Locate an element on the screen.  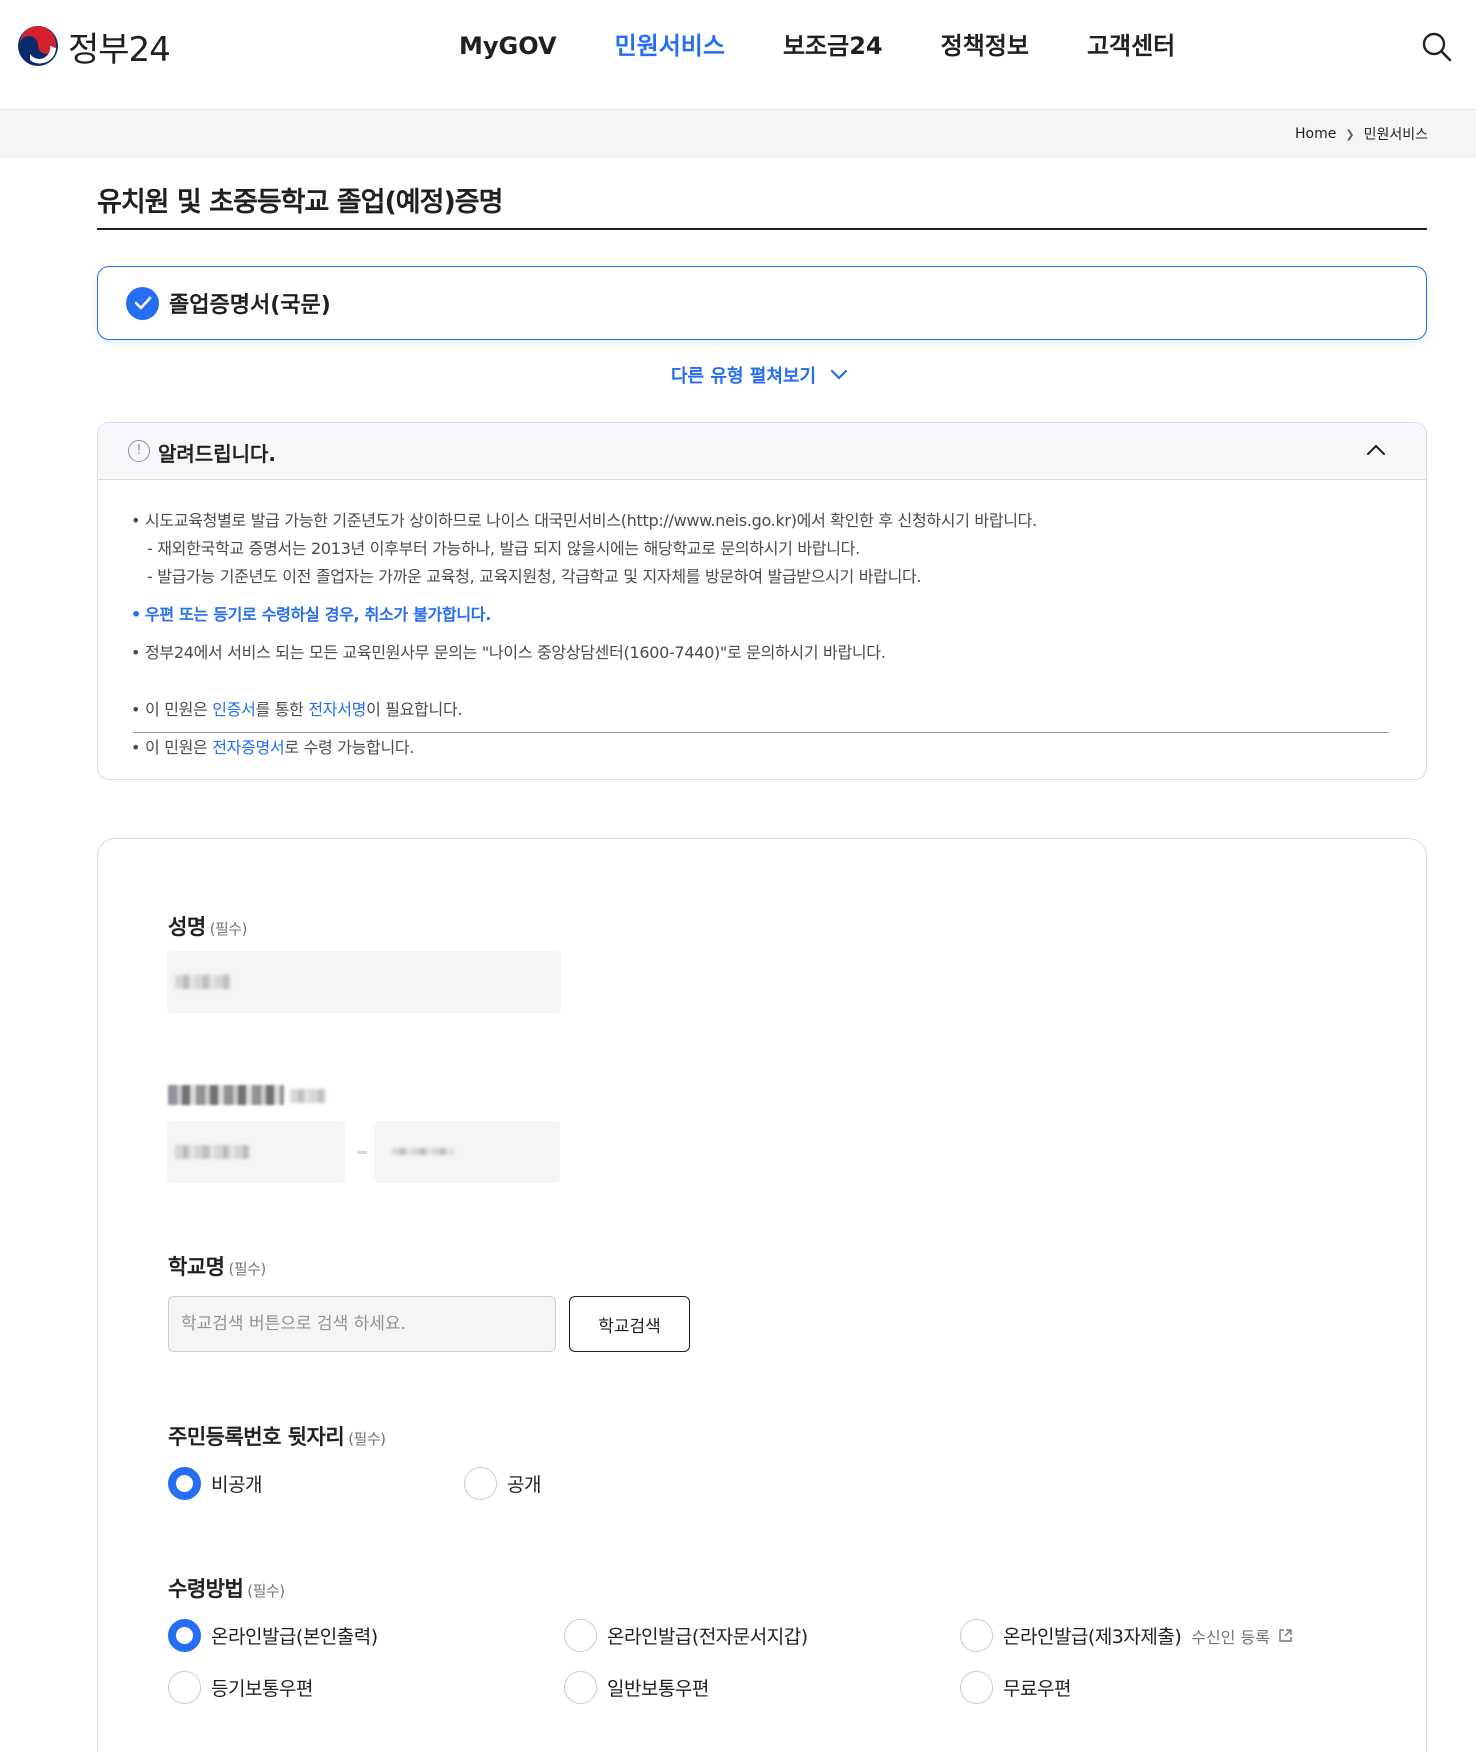
notice-divider is located at coordinates (761, 732).